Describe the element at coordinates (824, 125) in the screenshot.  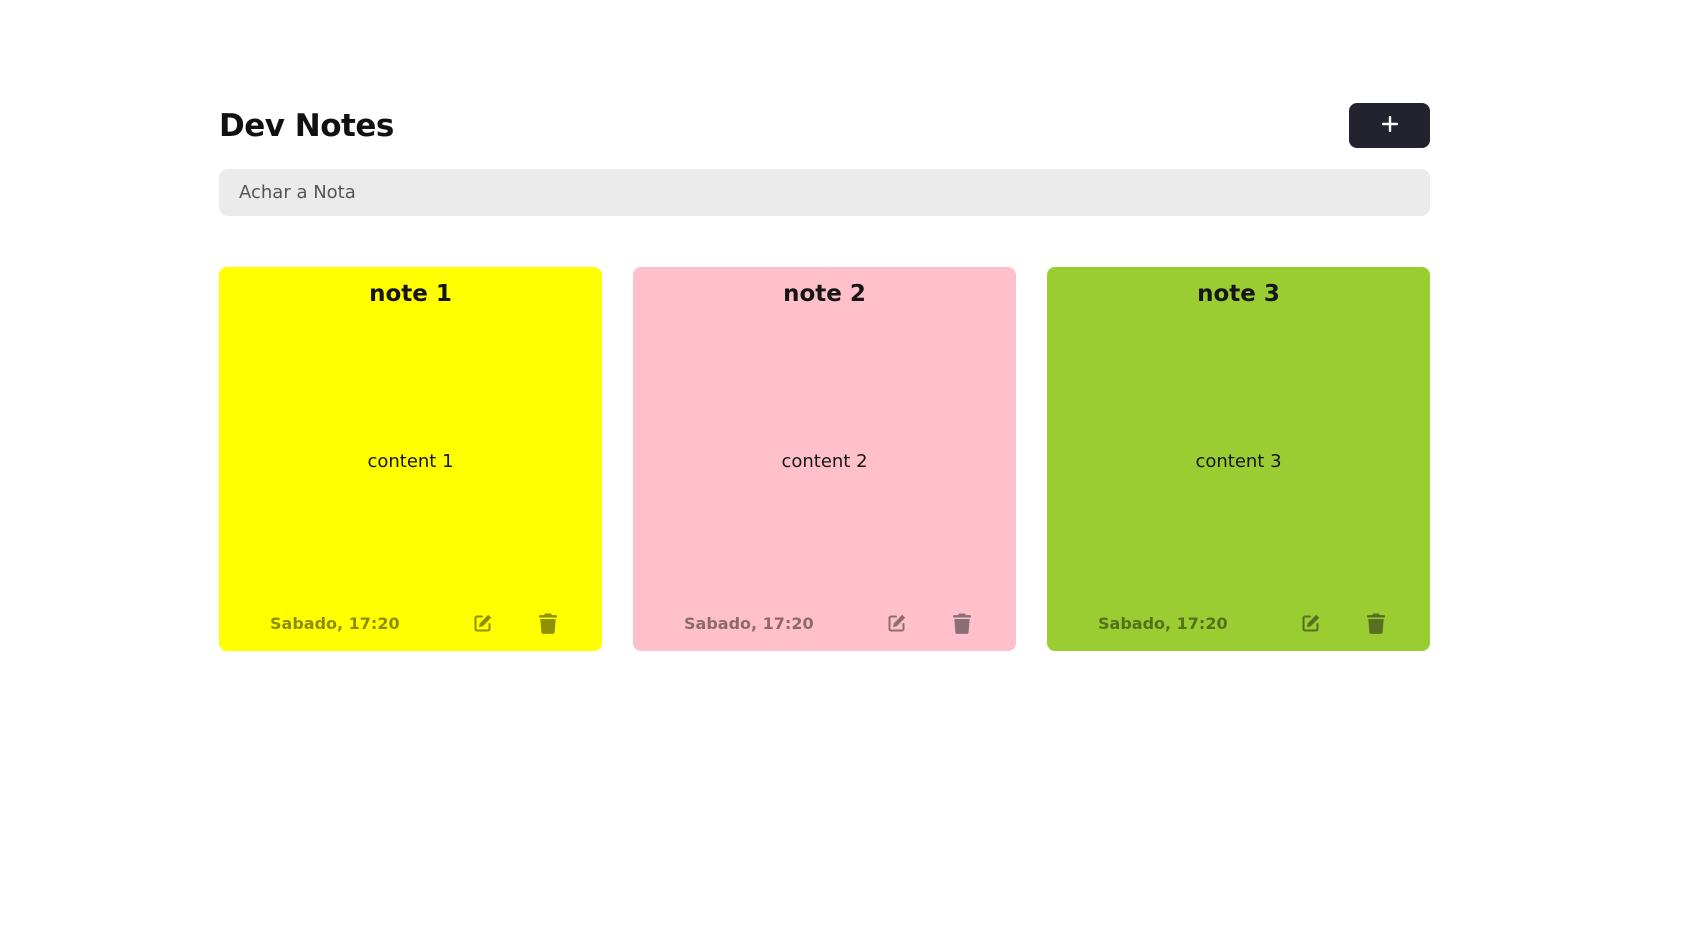
I see `header: Dev Notes` at that location.